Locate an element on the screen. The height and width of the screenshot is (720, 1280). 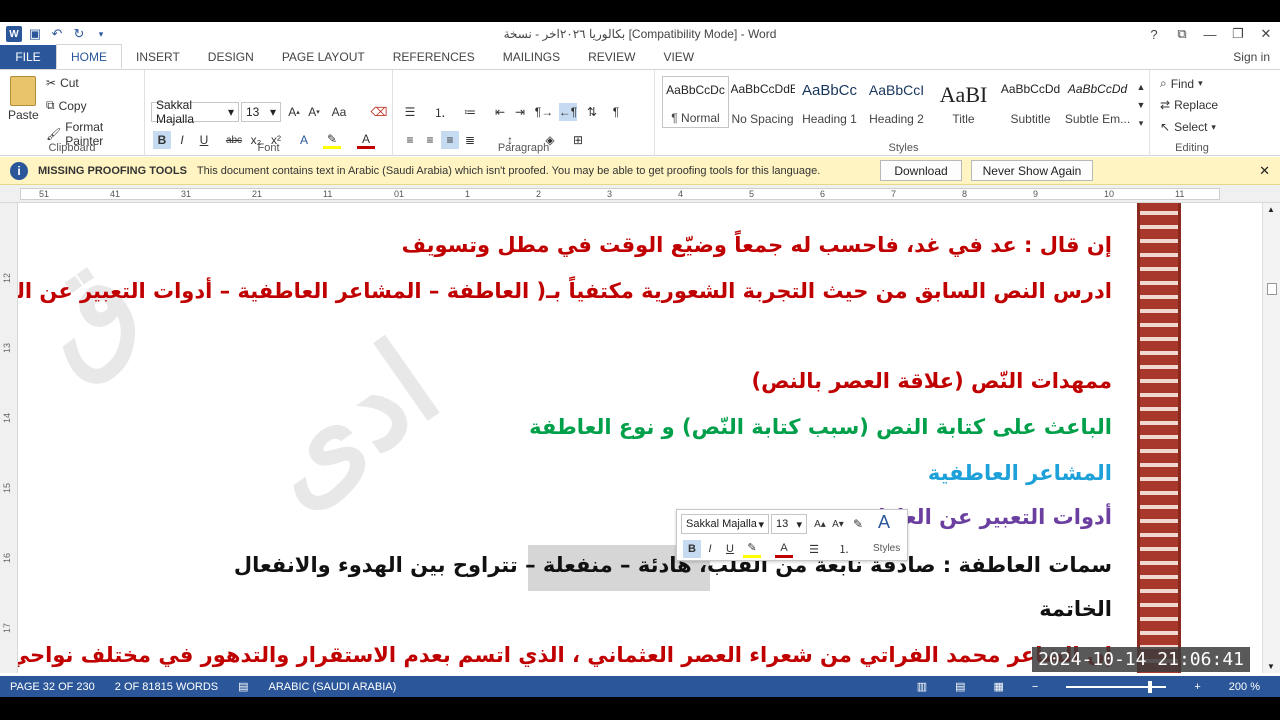
restore-button: ❐ is located at coordinates (1238, 34).